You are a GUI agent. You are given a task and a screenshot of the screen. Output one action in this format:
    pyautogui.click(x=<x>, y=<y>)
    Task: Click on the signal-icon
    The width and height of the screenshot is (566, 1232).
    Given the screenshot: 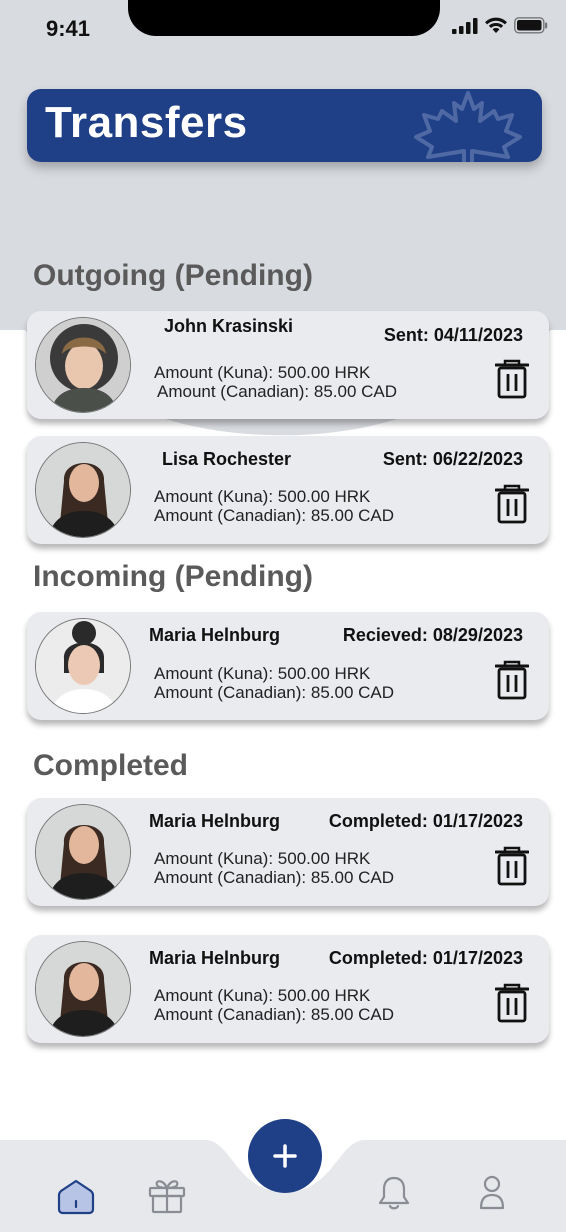 What is the action you would take?
    pyautogui.click(x=465, y=25)
    